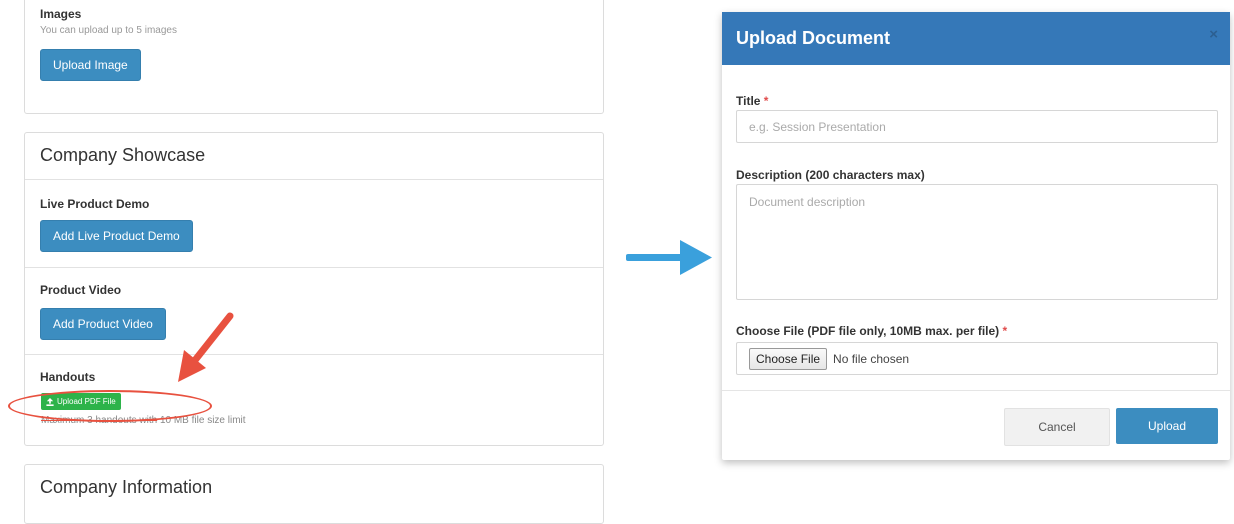 The image size is (1234, 524). Describe the element at coordinates (103, 324) in the screenshot. I see `add-product-video-button: Add Product Video` at that location.